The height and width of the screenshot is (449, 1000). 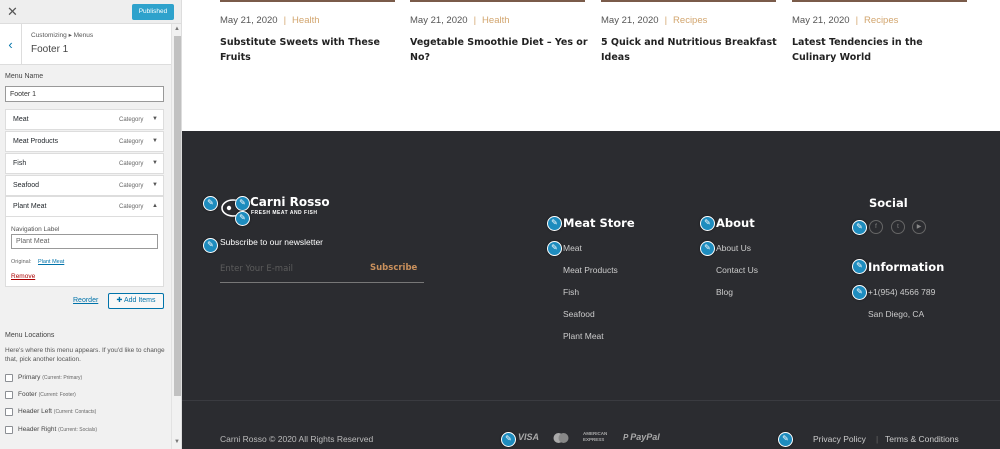 I want to click on collapse-arrow-icon: ▲, so click(x=155, y=206).